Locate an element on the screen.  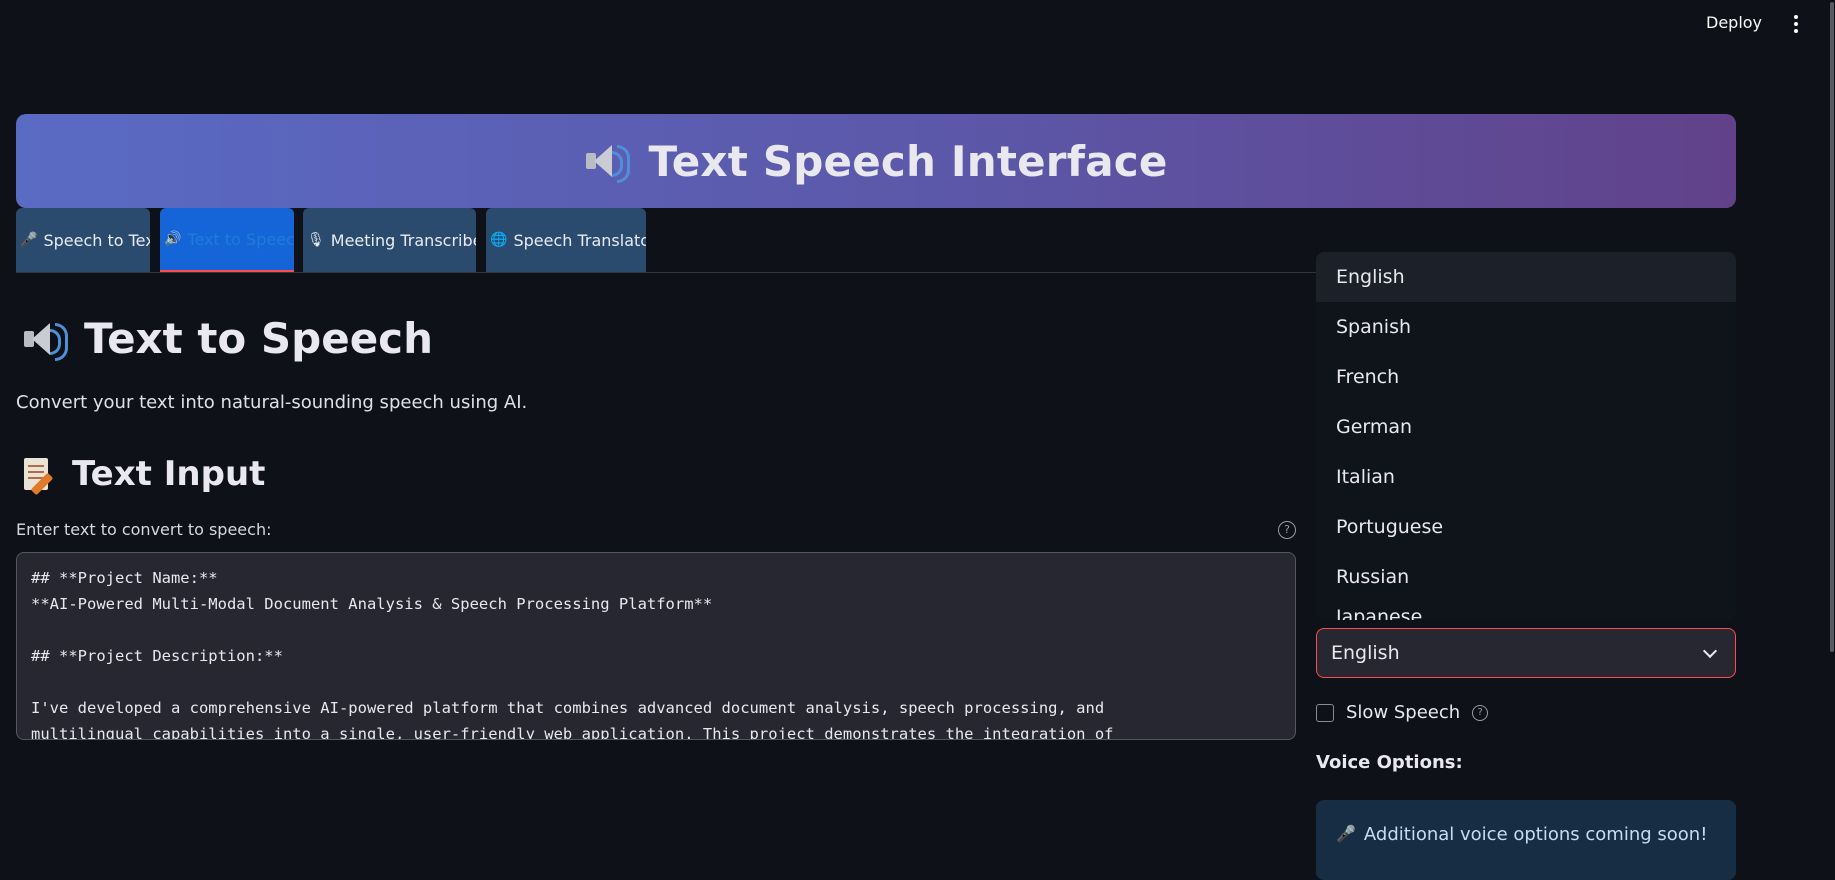
language-option: Spanish is located at coordinates (1526, 327).